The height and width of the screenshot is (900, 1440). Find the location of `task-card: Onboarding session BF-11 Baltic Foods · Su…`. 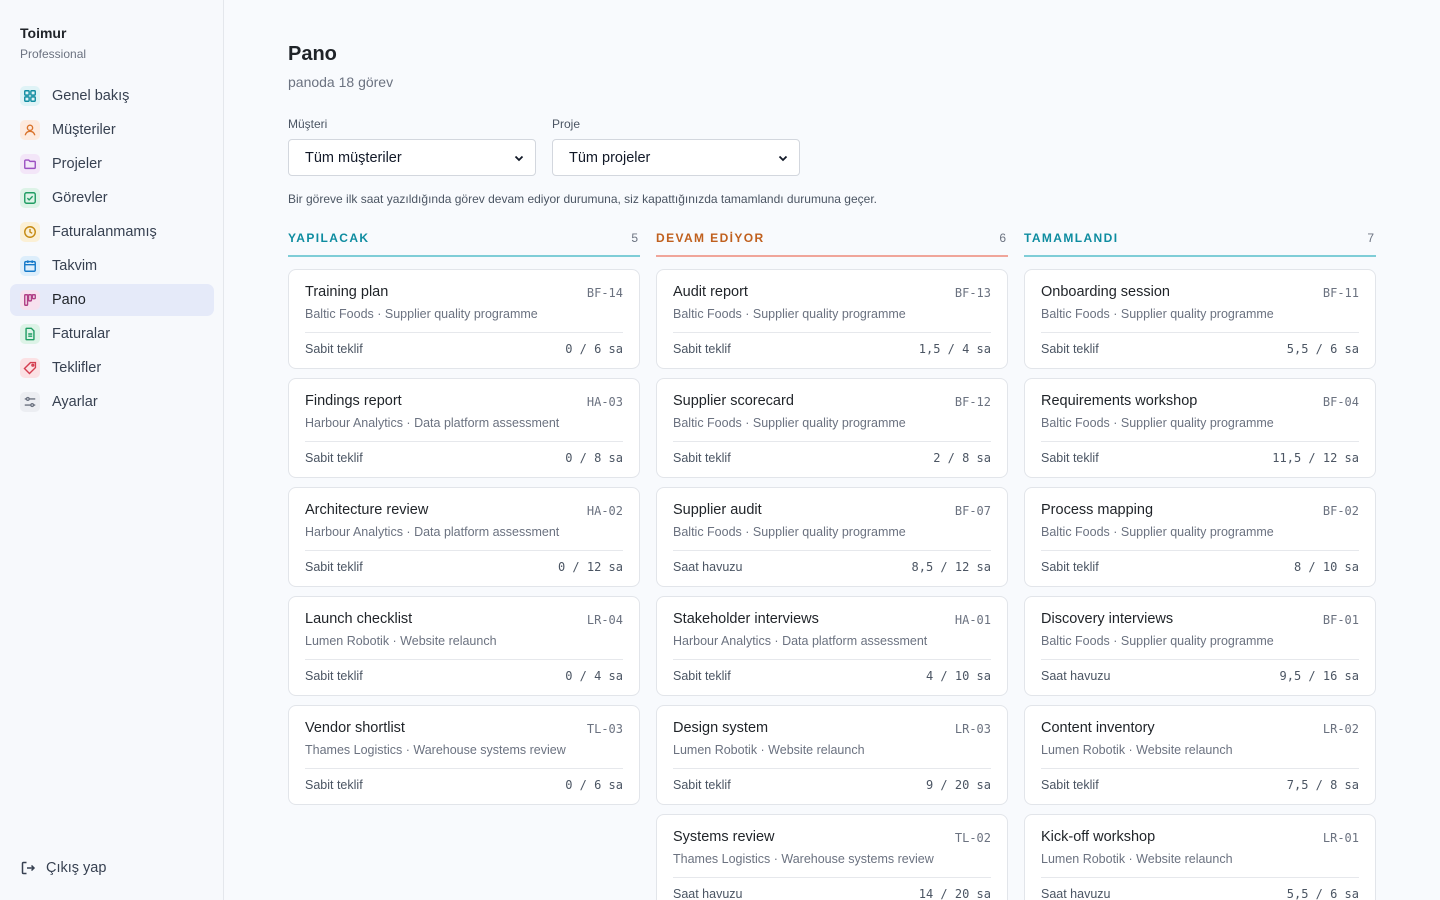

task-card: Onboarding session BF-11 Baltic Foods · Su… is located at coordinates (1200, 319).